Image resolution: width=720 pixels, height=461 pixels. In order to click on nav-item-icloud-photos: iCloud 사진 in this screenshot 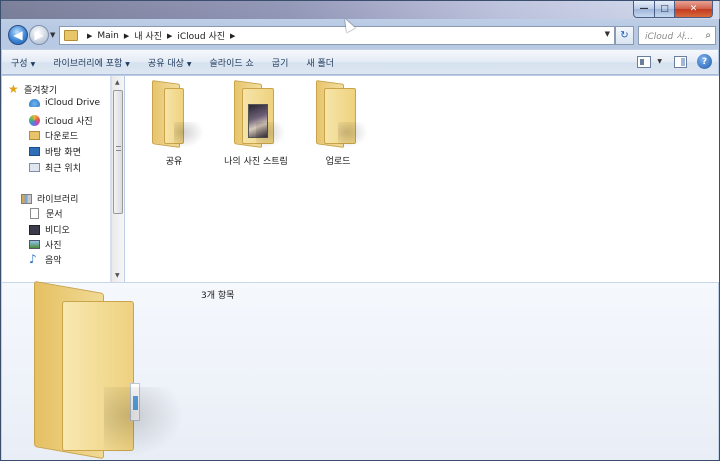, I will do `click(61, 120)`.